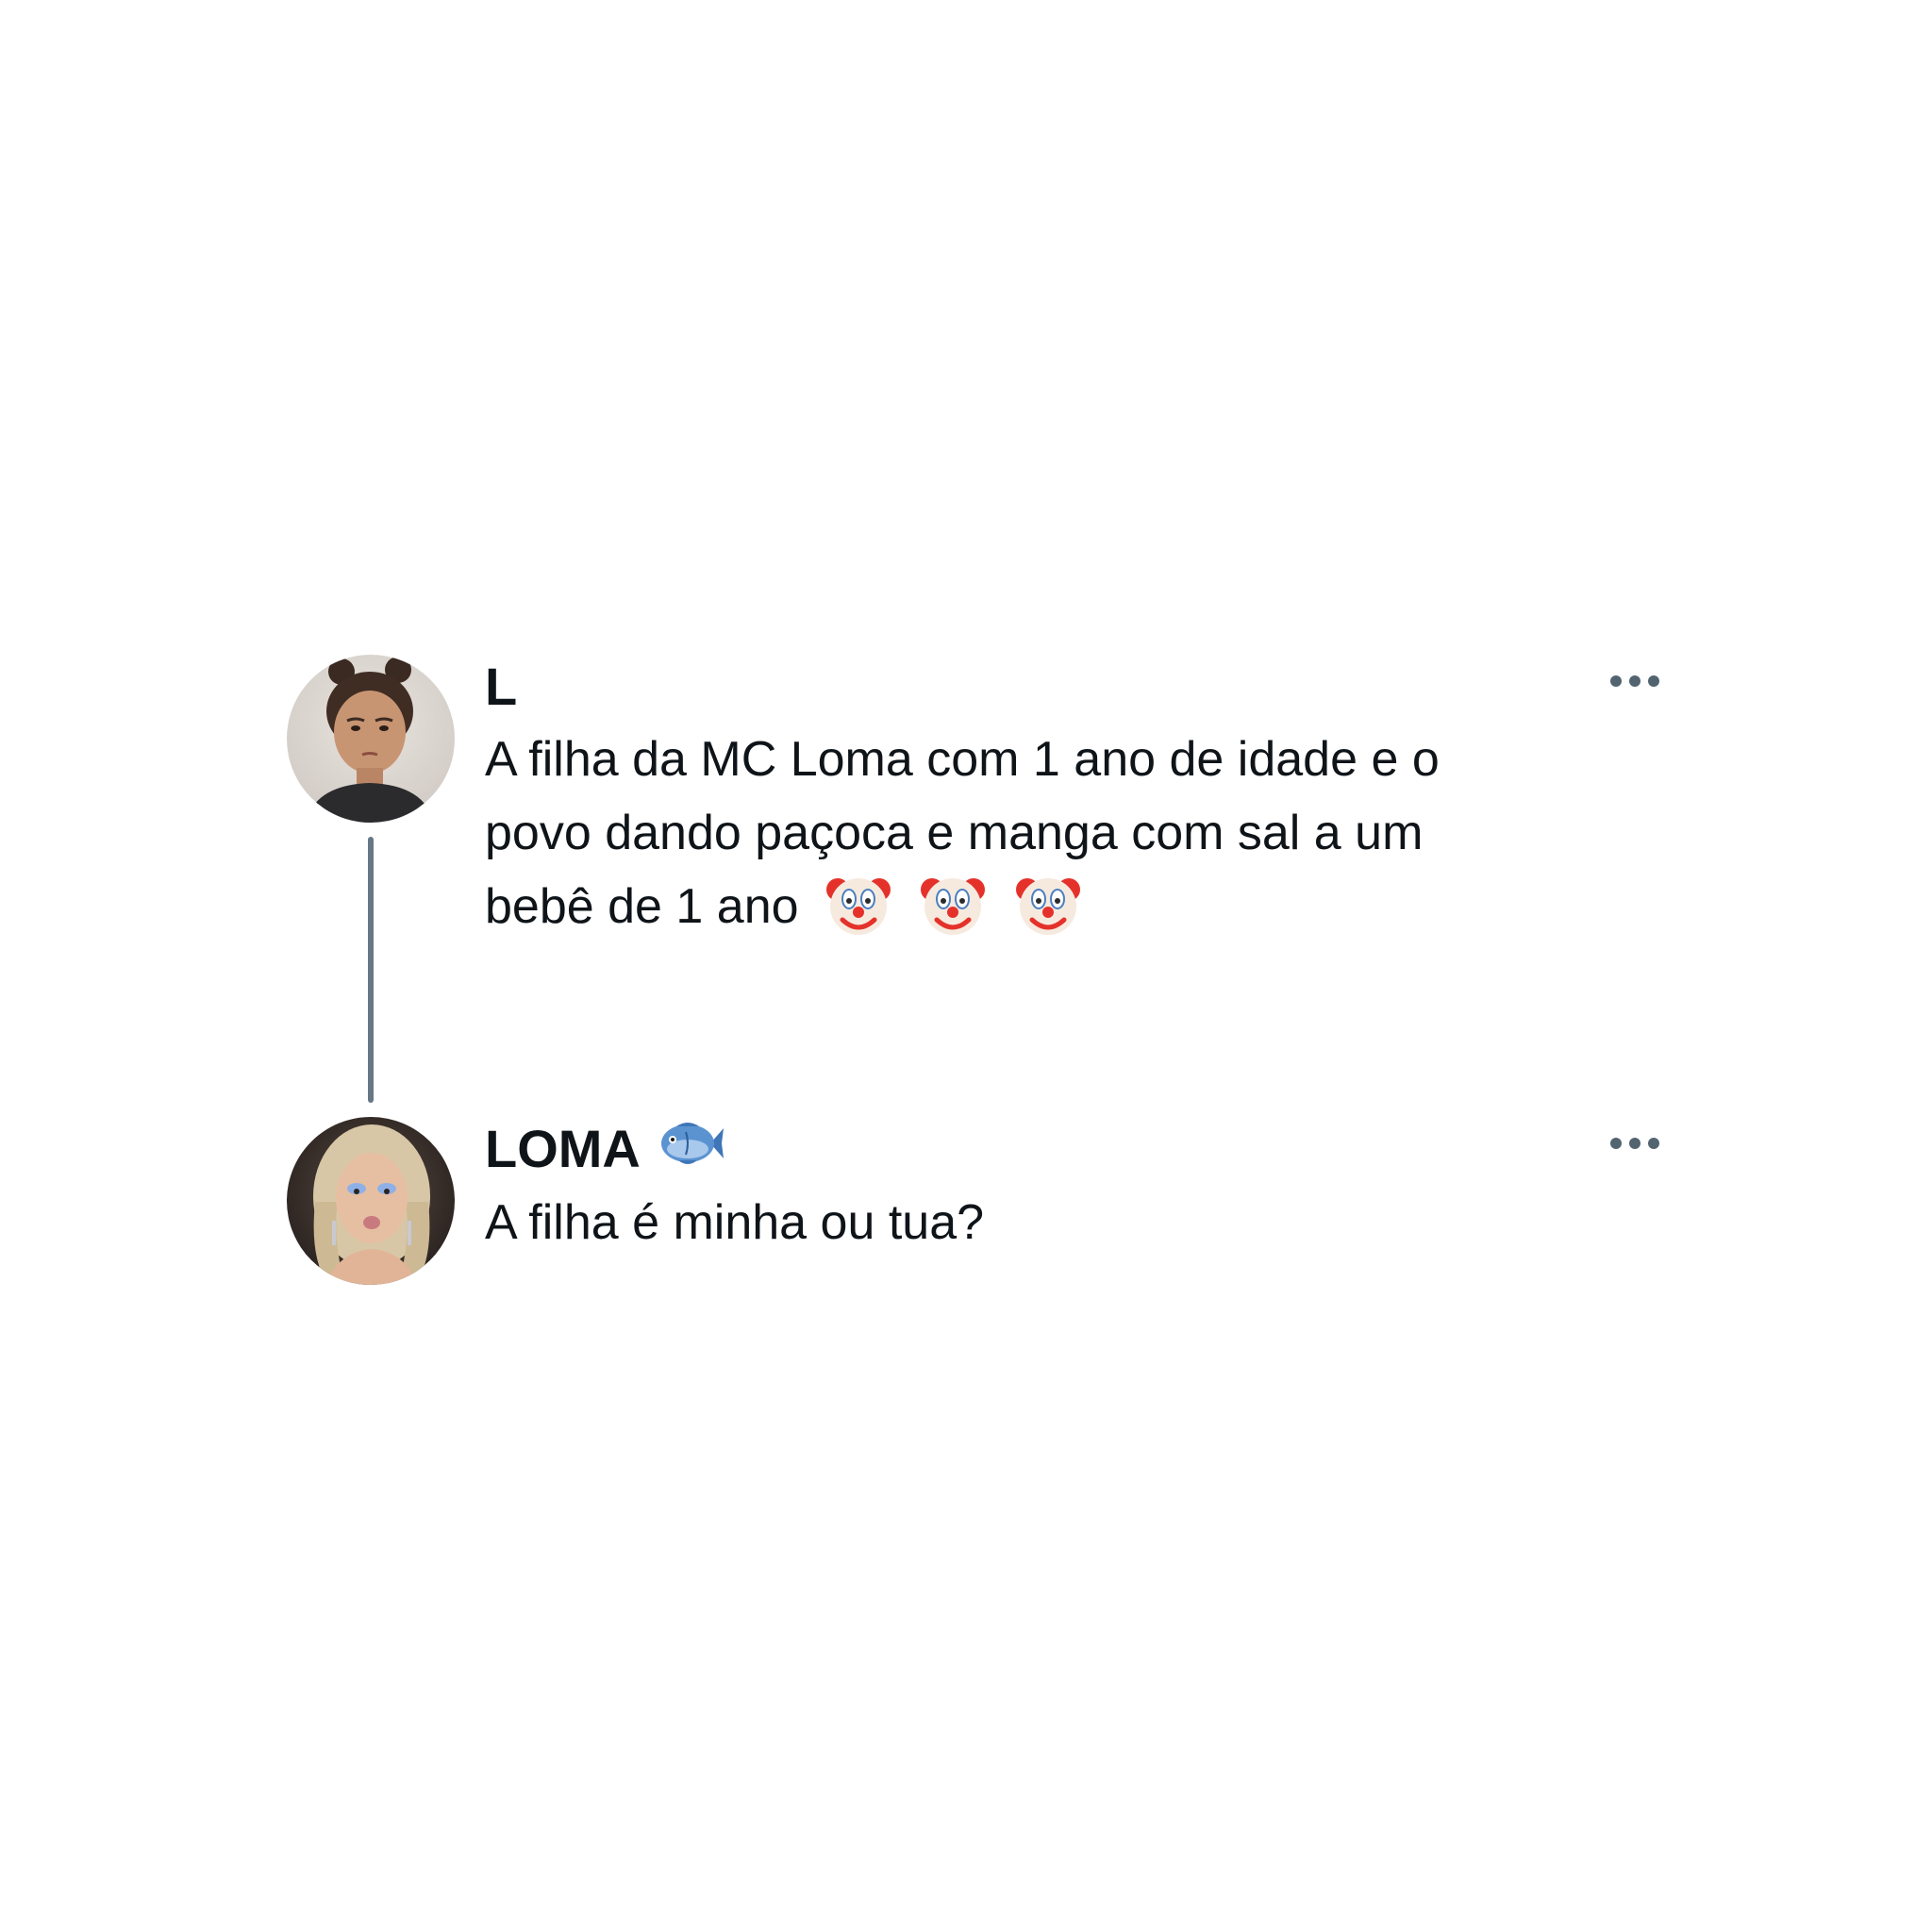 The width and height of the screenshot is (1932, 1932). I want to click on thread-connector-line, so click(371, 970).